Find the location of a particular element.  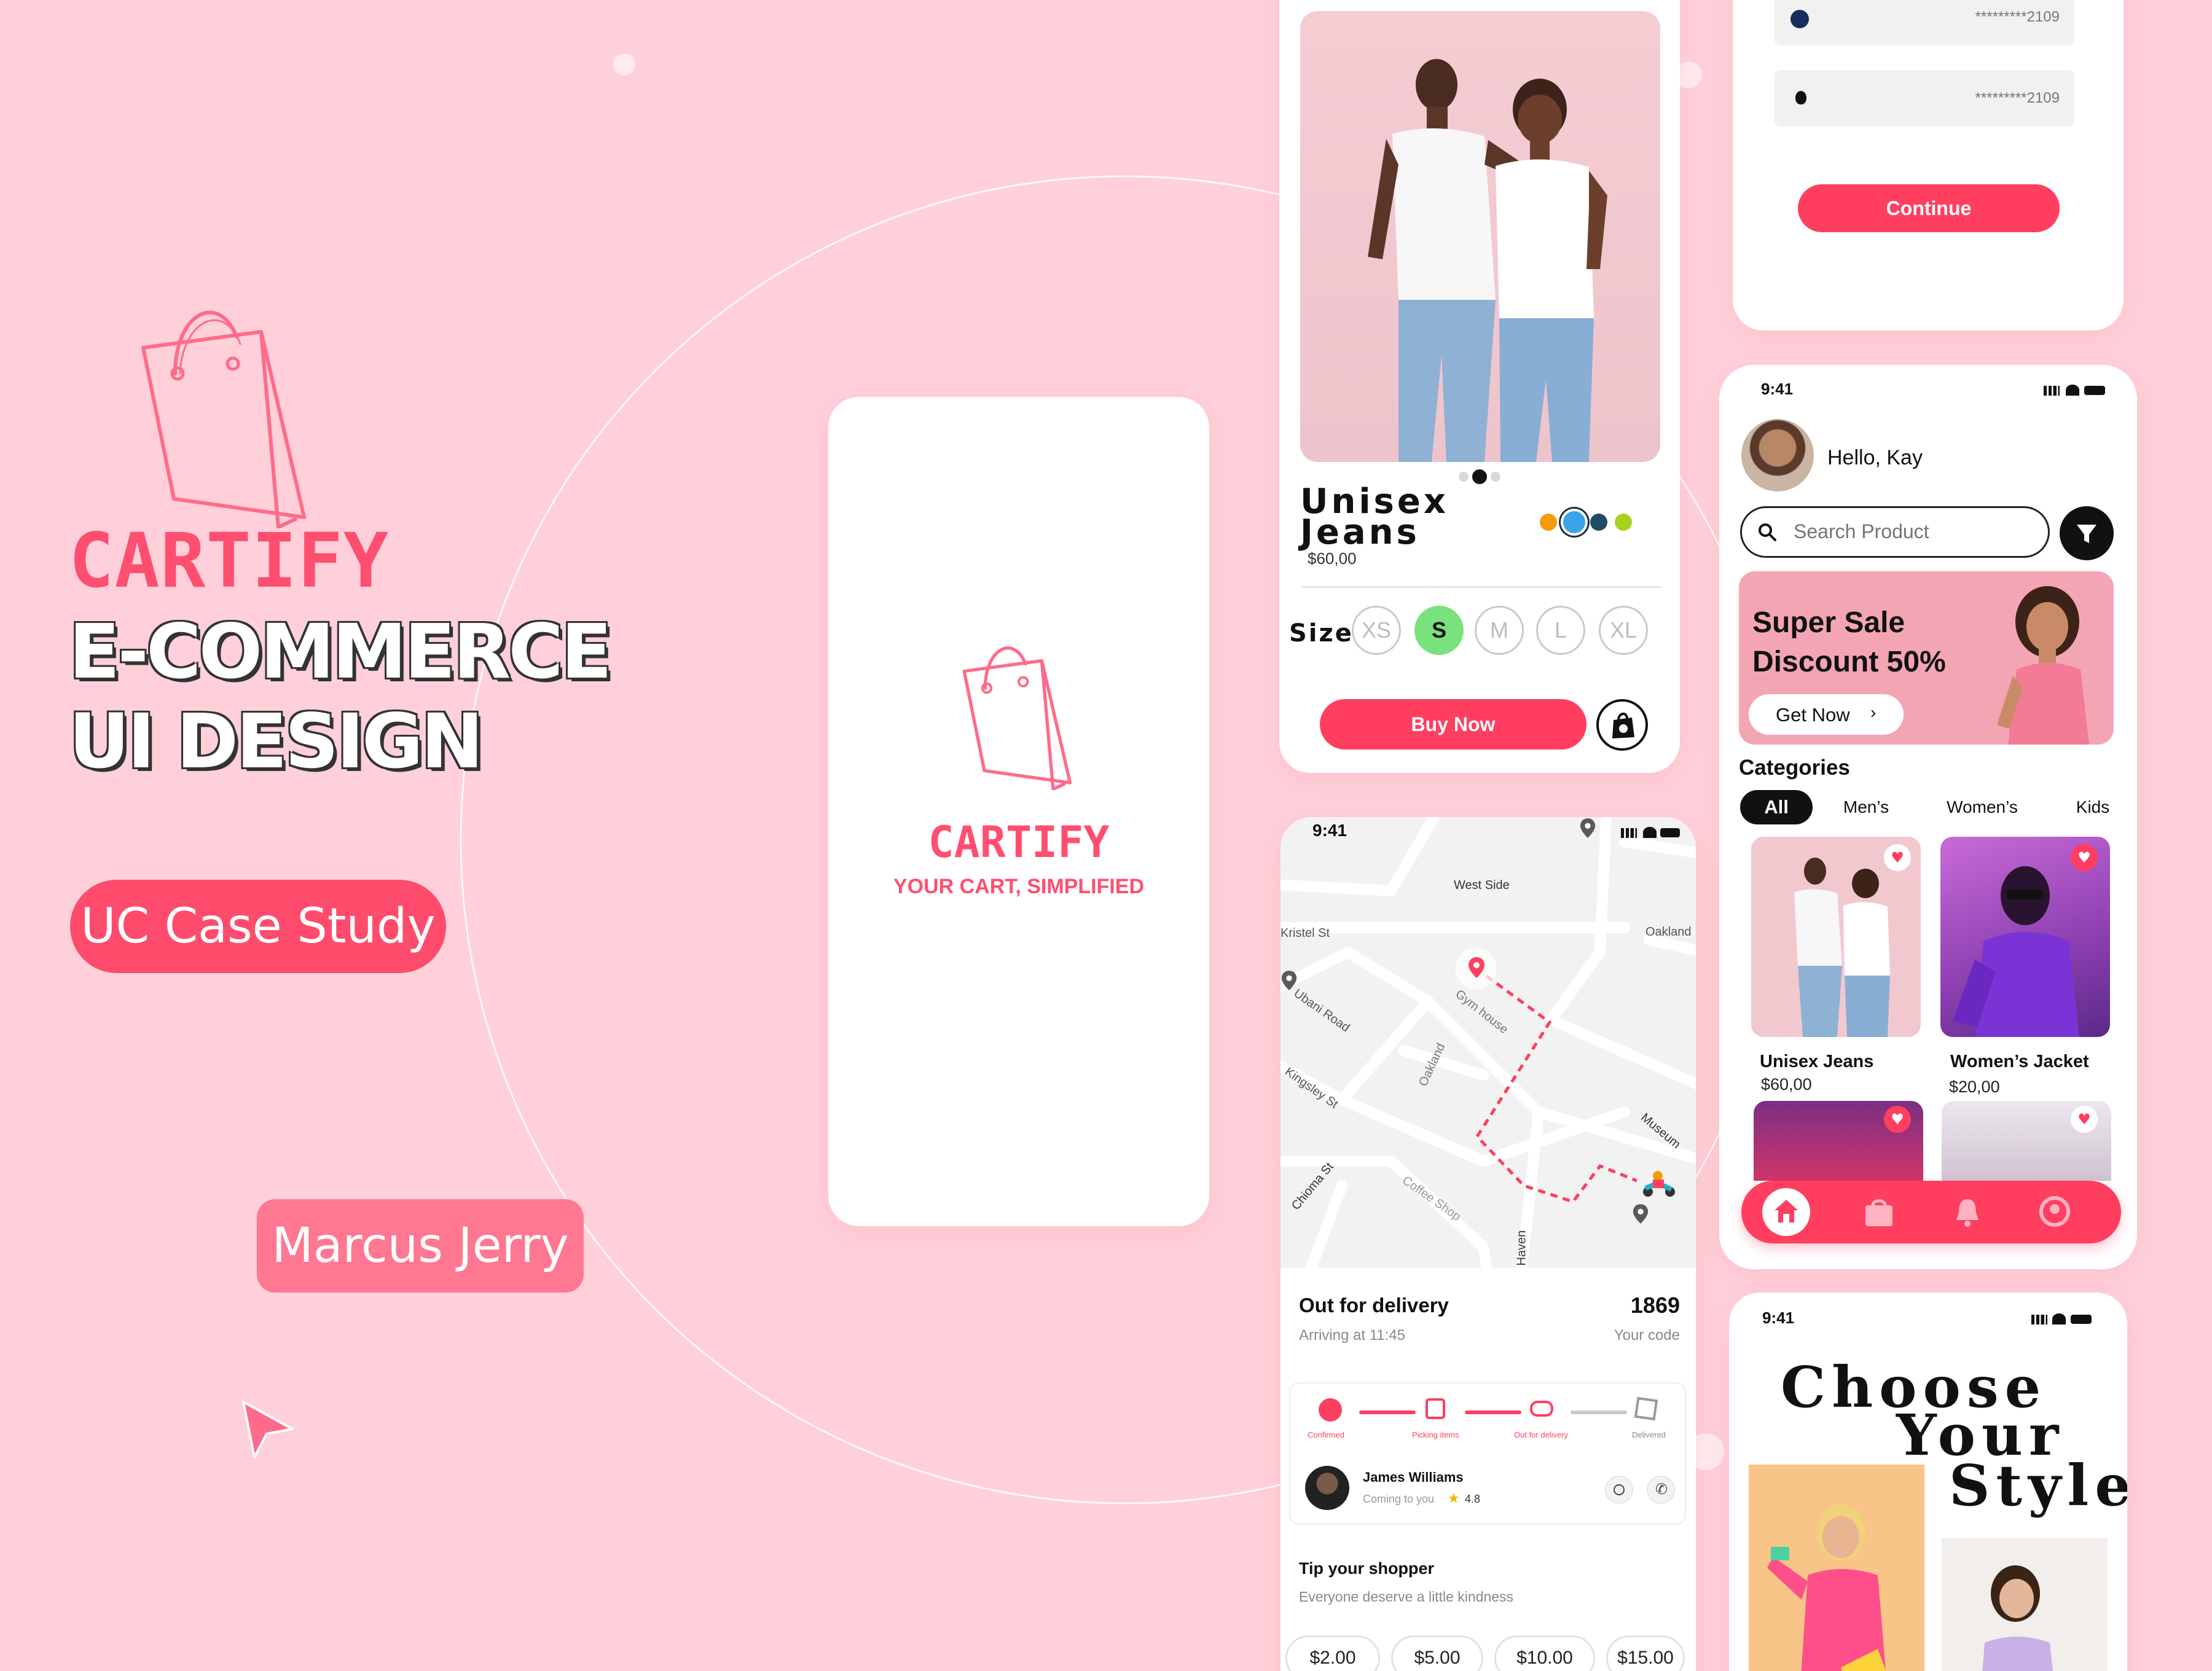

step-picking: Picking items is located at coordinates (1435, 1435).